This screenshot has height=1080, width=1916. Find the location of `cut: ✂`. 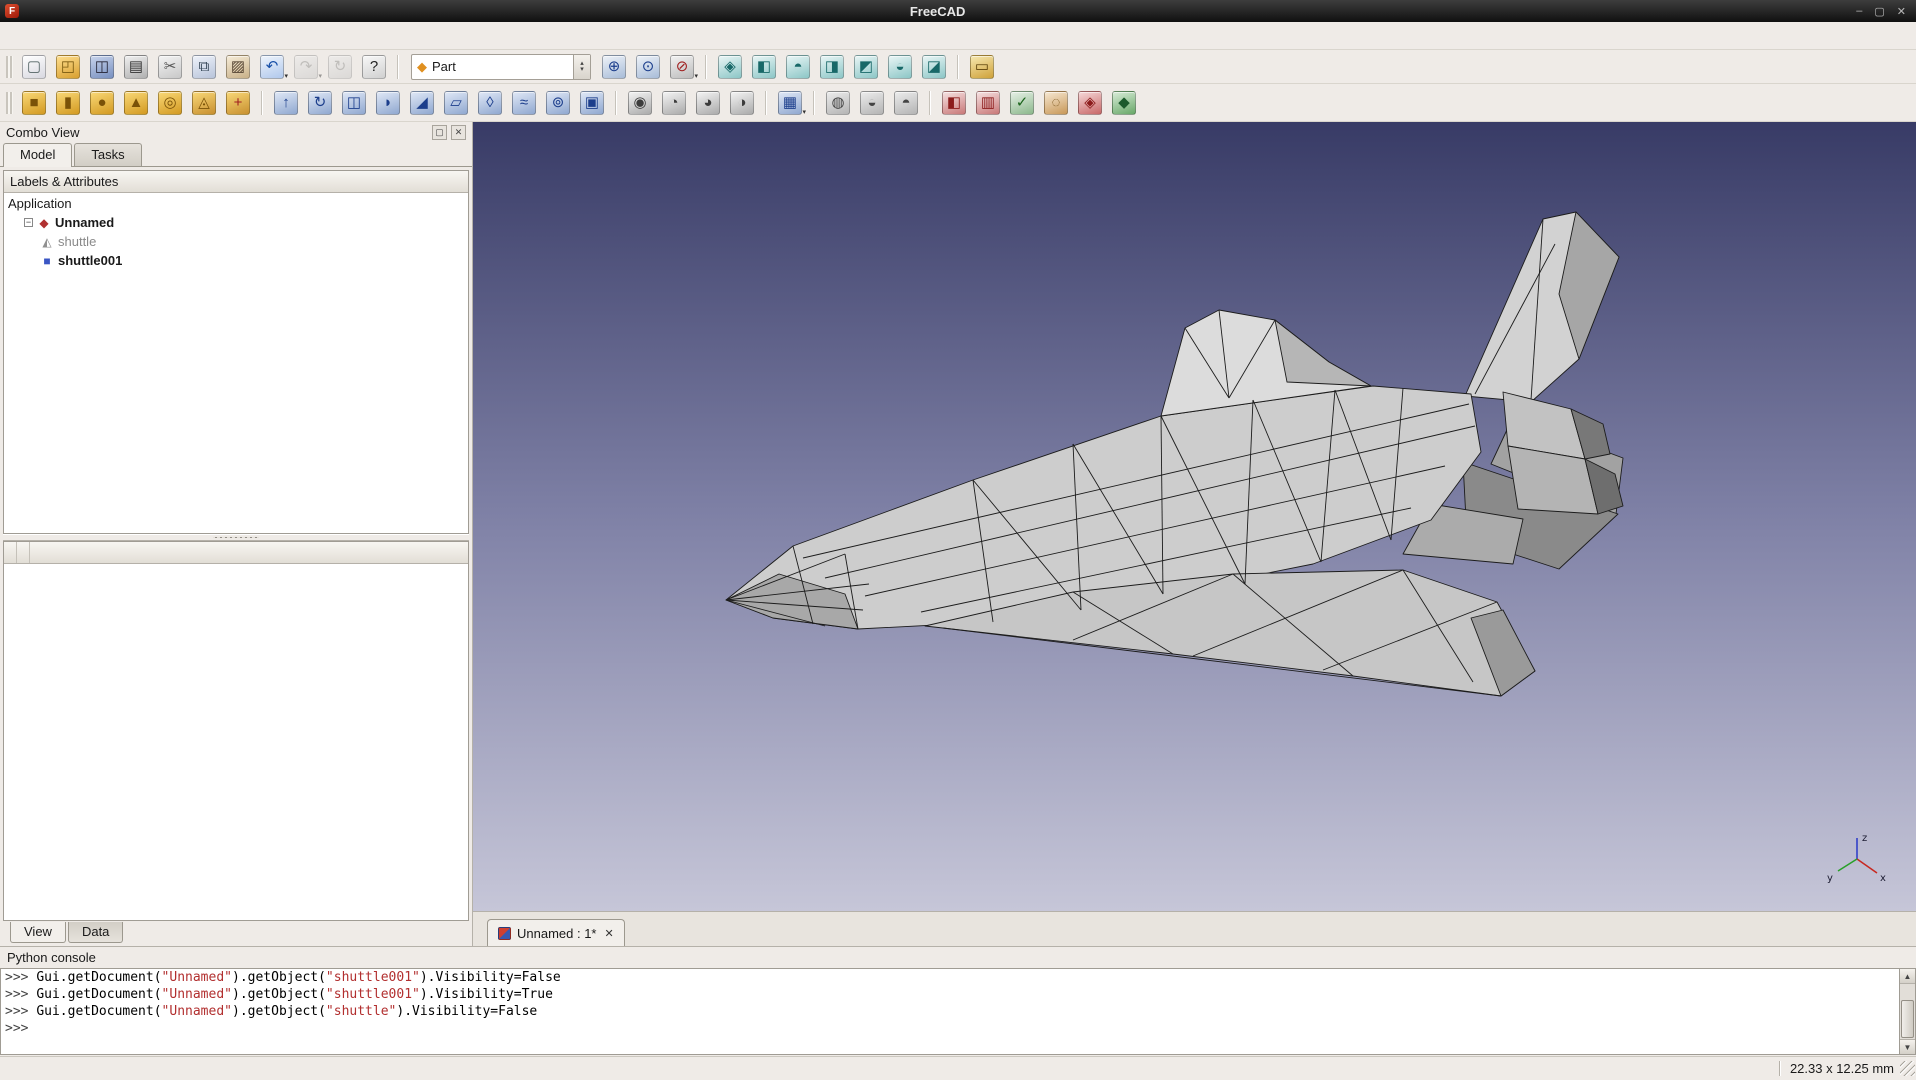

cut: ✂ is located at coordinates (170, 67).